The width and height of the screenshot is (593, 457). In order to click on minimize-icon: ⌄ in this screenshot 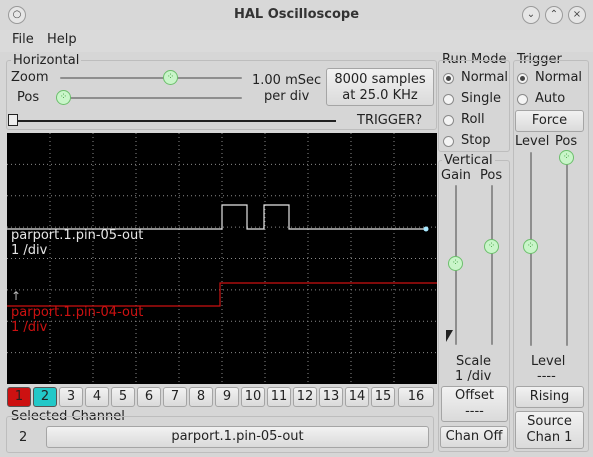, I will do `click(531, 15)`.